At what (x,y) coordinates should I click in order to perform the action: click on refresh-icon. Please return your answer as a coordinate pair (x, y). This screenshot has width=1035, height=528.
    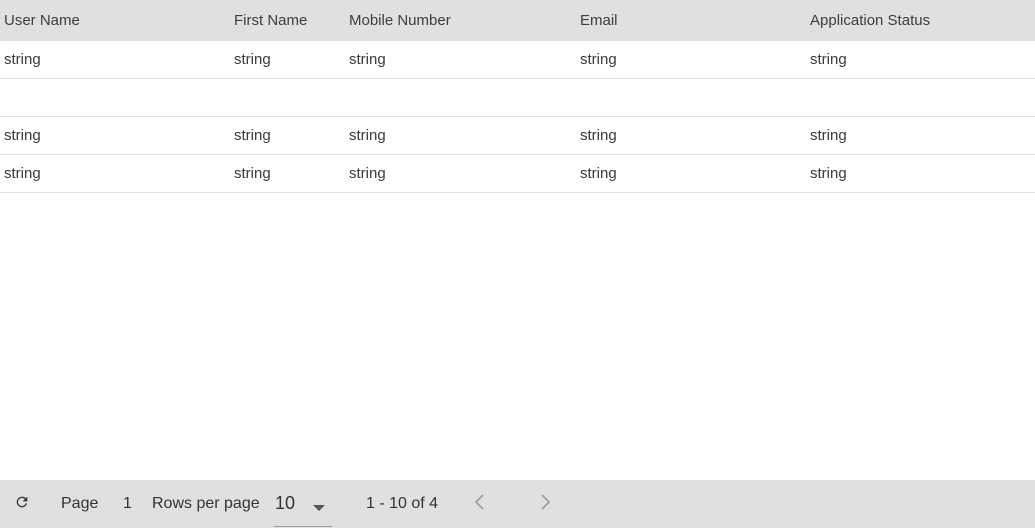
    Looking at the image, I should click on (22, 504).